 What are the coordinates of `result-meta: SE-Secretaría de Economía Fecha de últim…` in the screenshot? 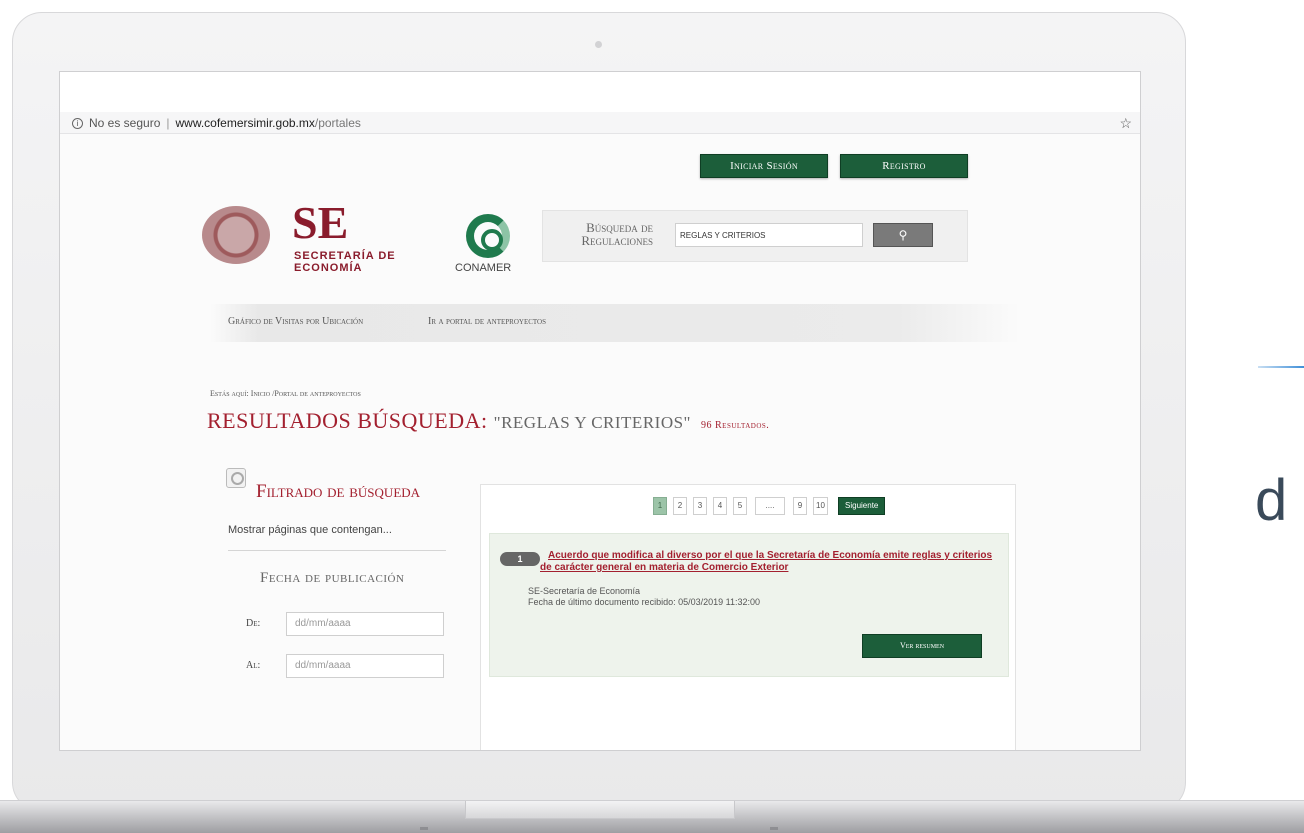 It's located at (644, 597).